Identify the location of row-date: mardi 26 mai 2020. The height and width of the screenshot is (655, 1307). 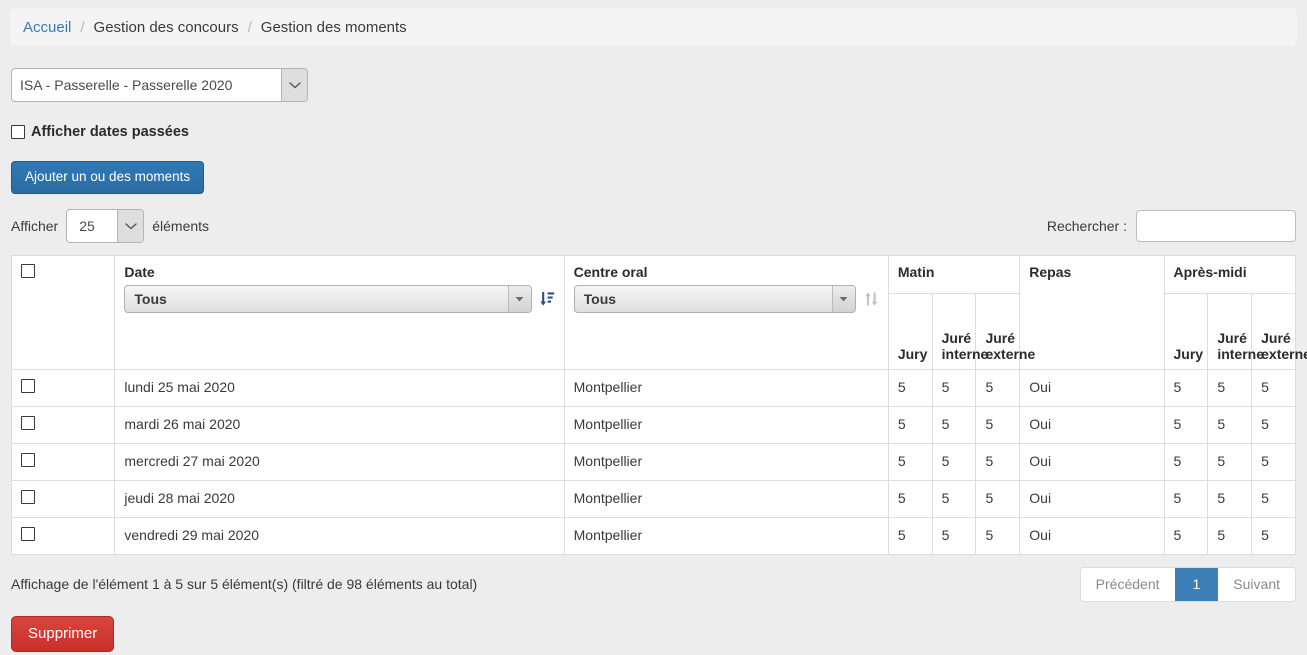
(339, 424).